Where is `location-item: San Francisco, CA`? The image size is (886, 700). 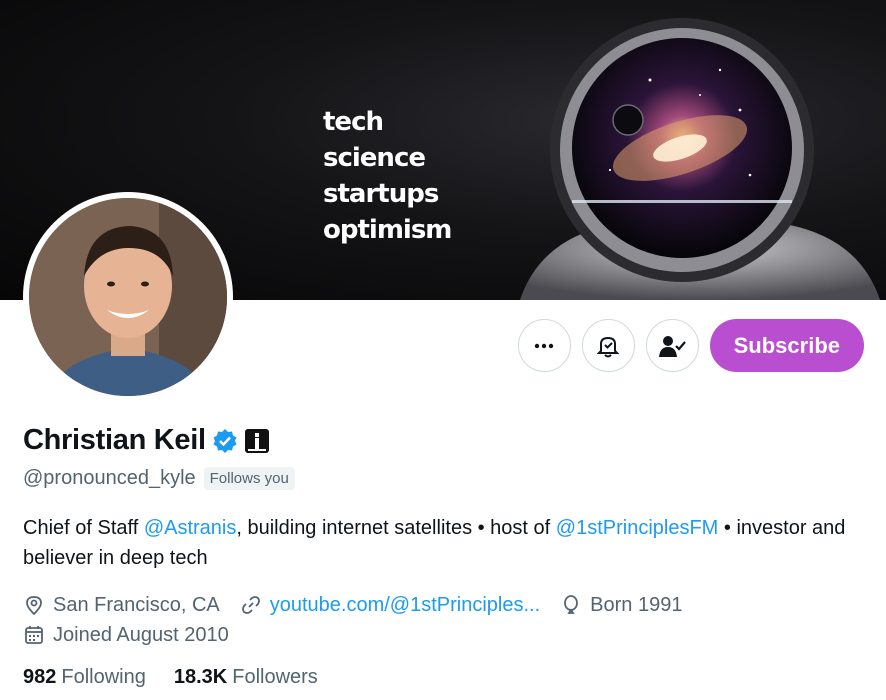
location-item: San Francisco, CA is located at coordinates (121, 605).